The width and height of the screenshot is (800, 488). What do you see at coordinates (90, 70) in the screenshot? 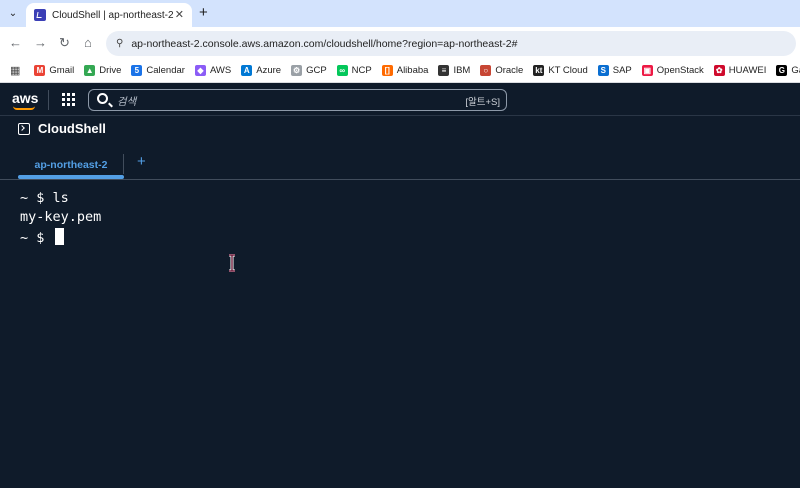
I see `drive-icon: ▲` at bounding box center [90, 70].